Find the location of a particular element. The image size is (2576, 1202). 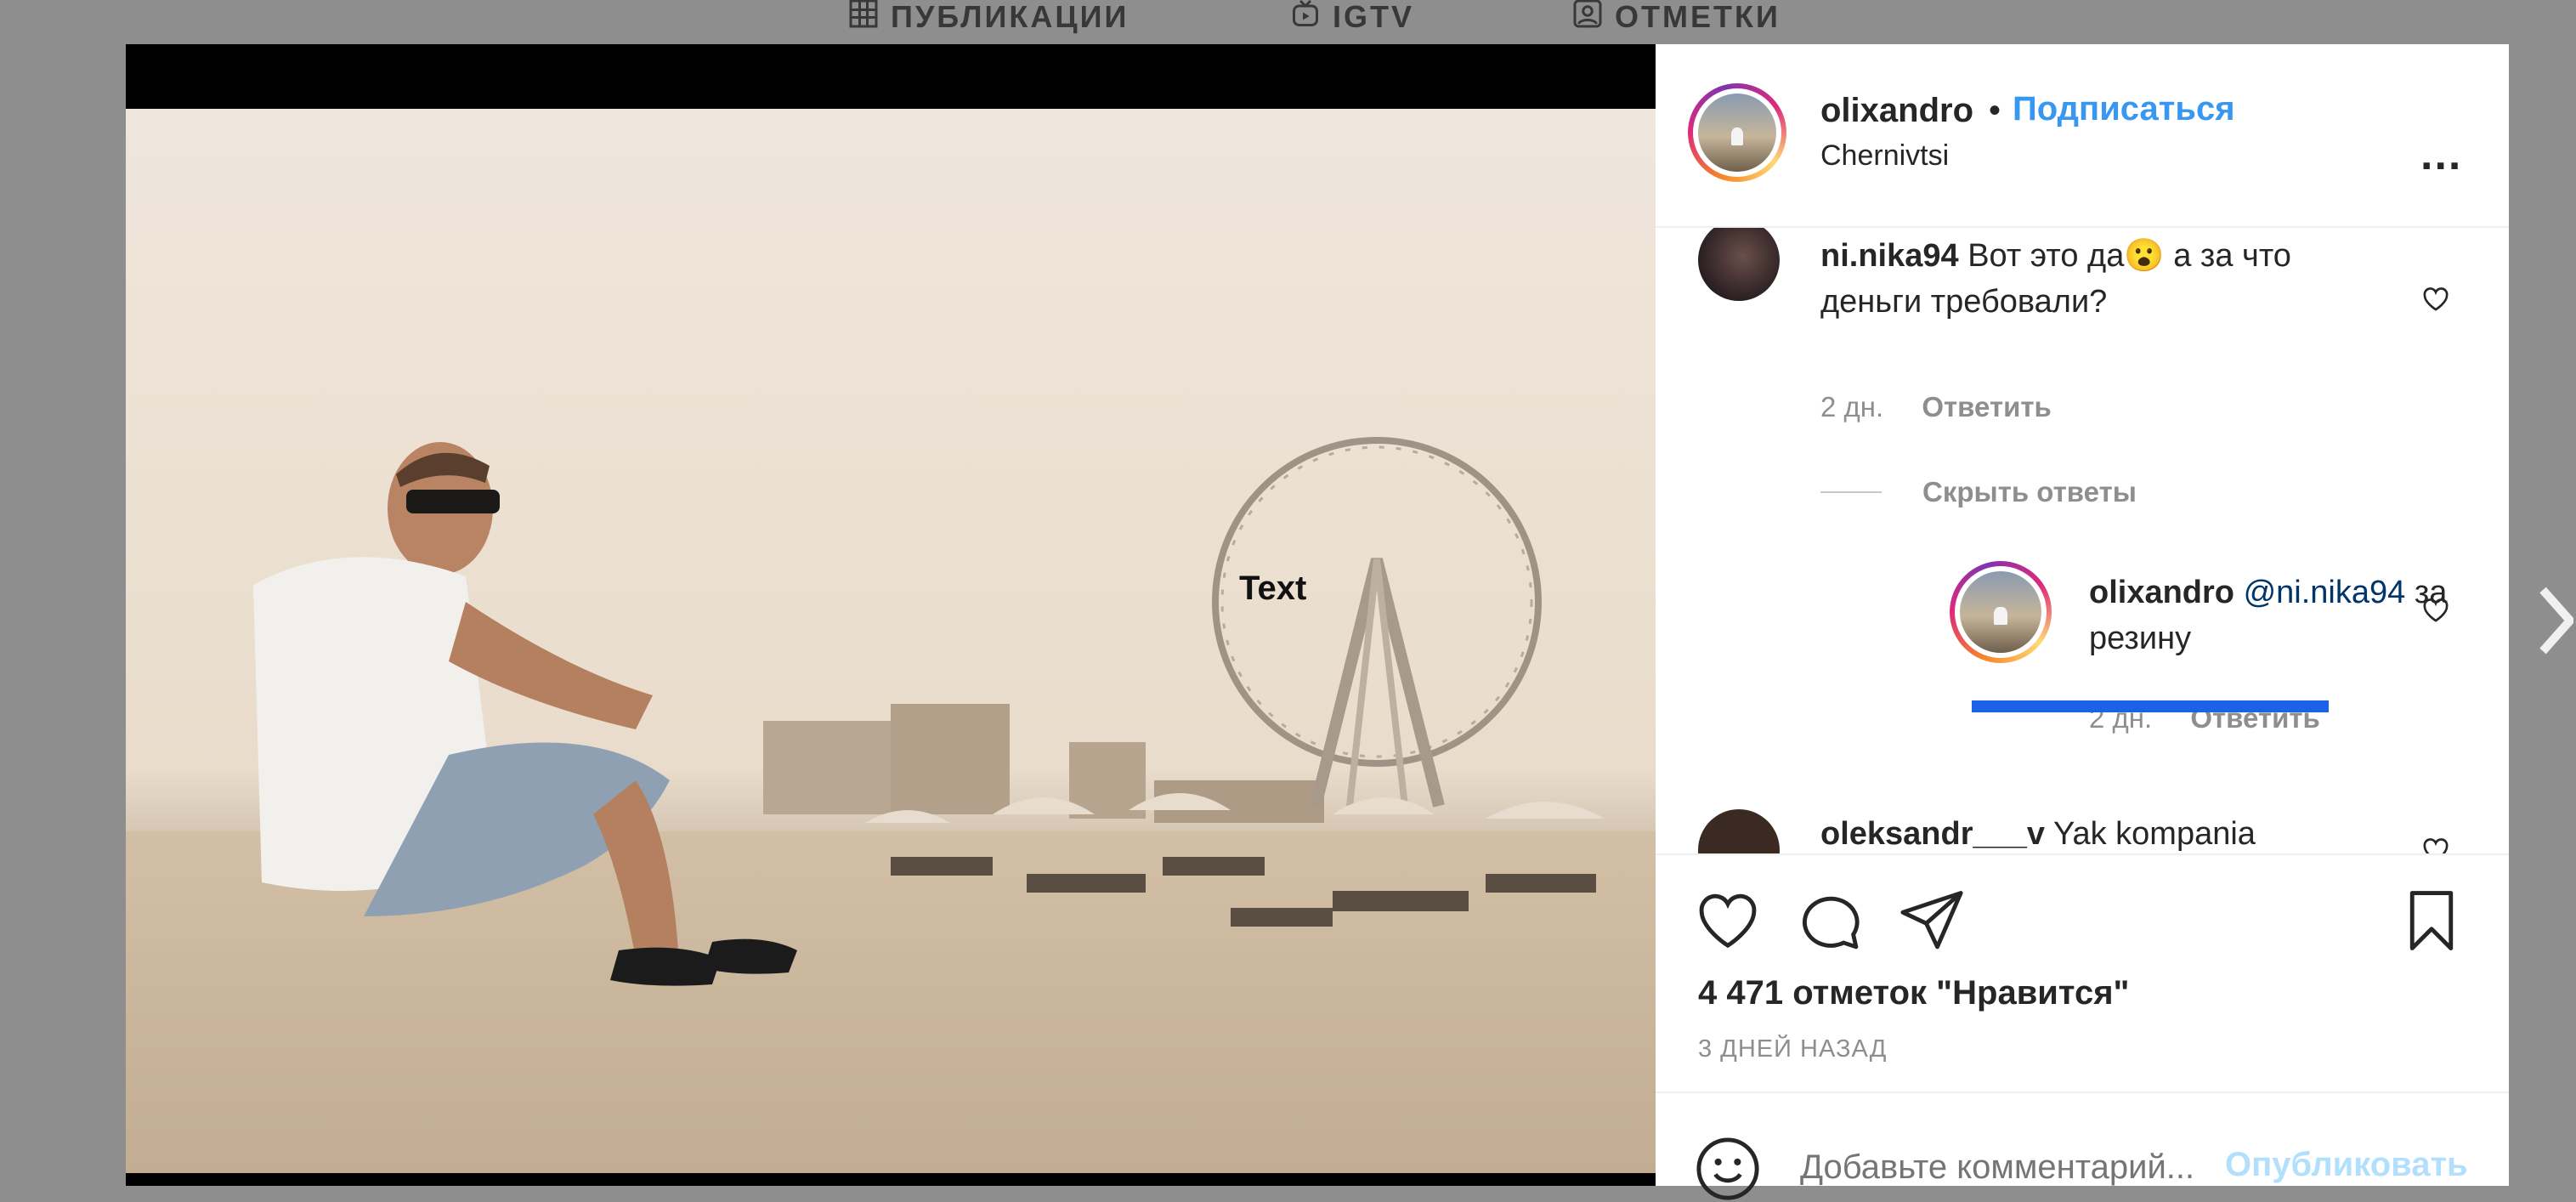

comment-username-2: oleksandr___v is located at coordinates (1932, 834).